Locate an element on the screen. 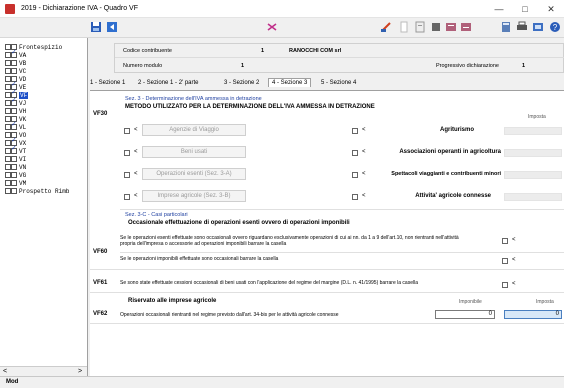  vf61-code: VF61 is located at coordinates (100, 283).